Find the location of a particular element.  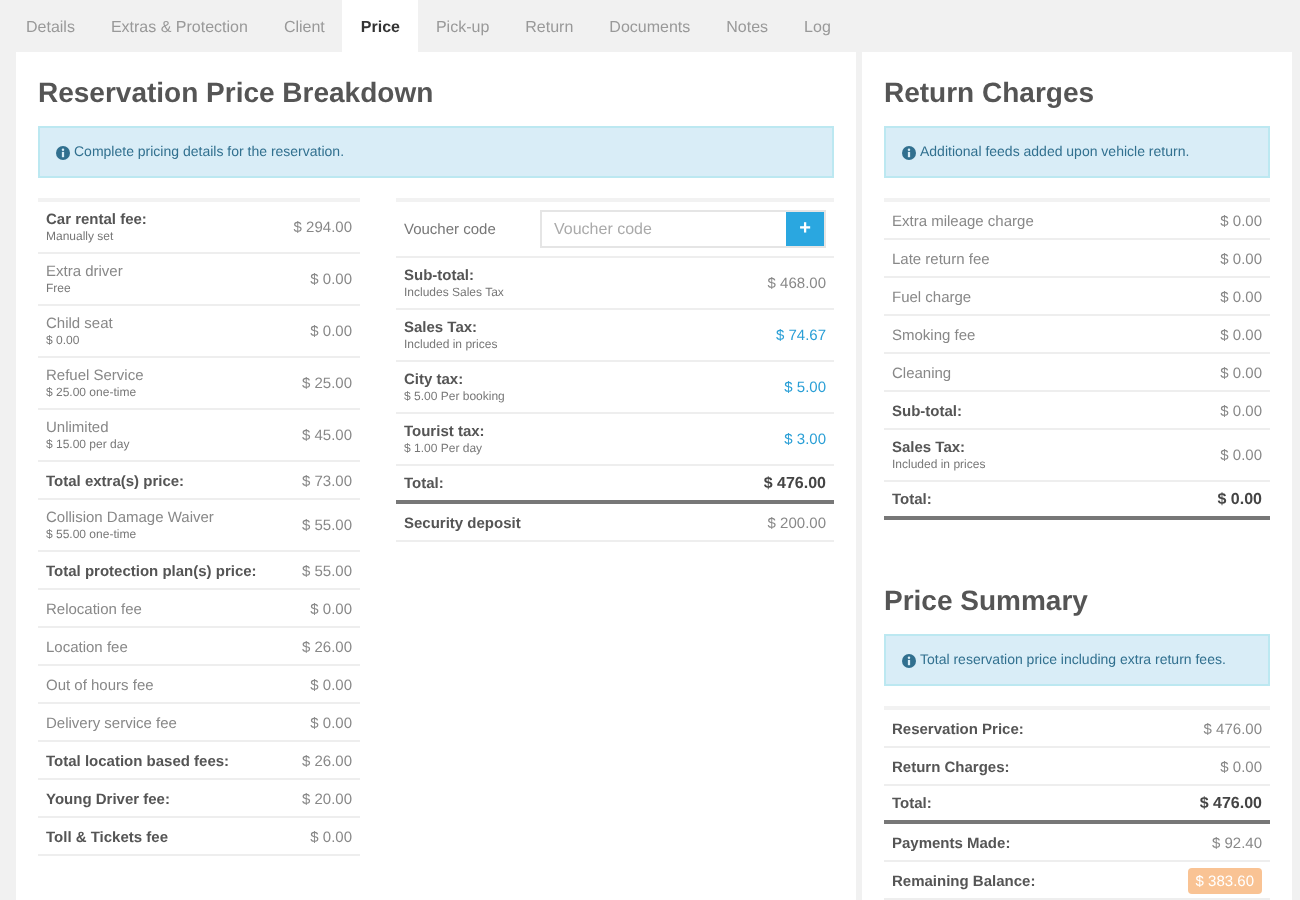

voucher-field: Voucher code + is located at coordinates (683, 229).